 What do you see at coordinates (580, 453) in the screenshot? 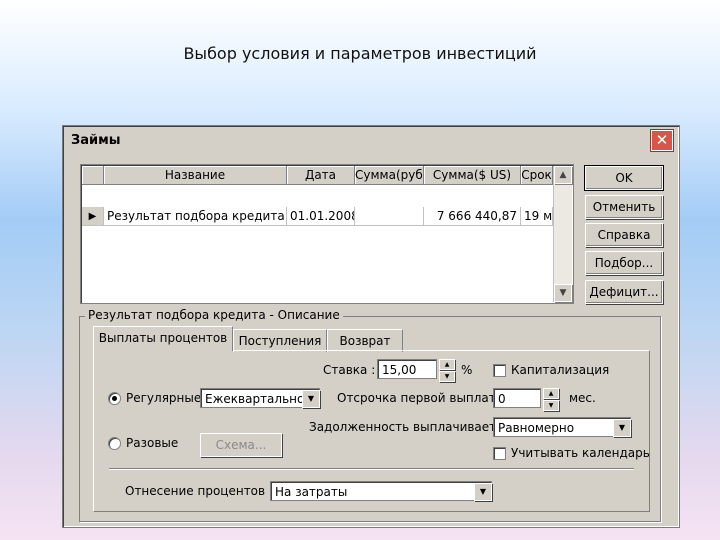
I see `calendar-label: Учитывать календарь` at bounding box center [580, 453].